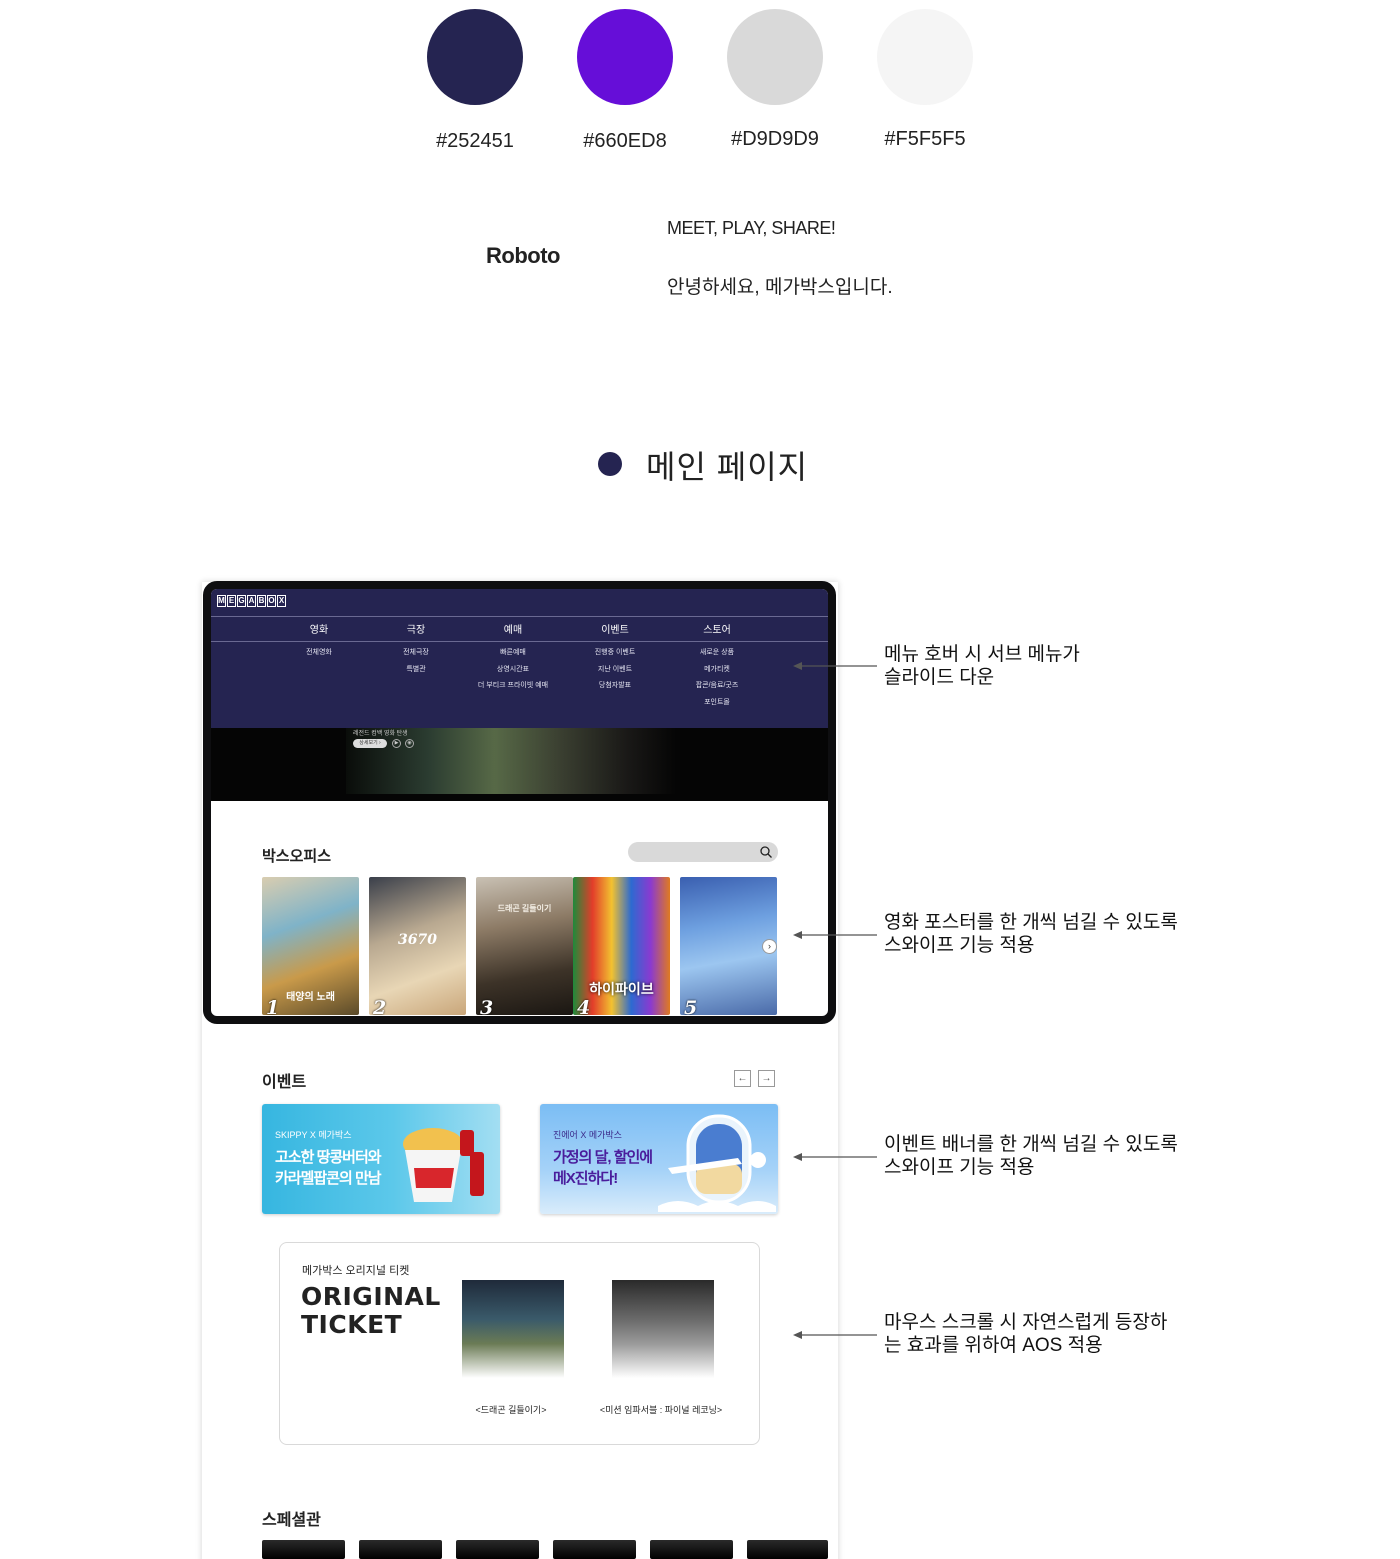 The image size is (1400, 1559). What do you see at coordinates (703, 852) in the screenshot?
I see `search-input` at bounding box center [703, 852].